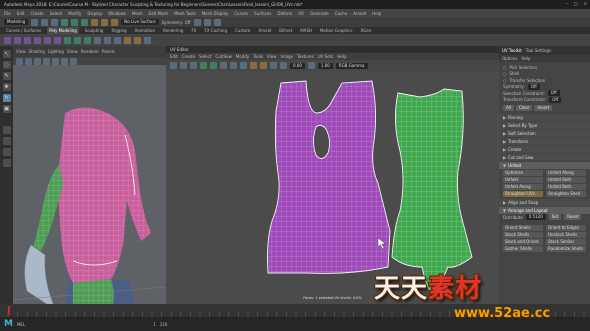  Describe the element at coordinates (185, 13) in the screenshot. I see `menu-mesh-tools: Mesh Tools` at that location.